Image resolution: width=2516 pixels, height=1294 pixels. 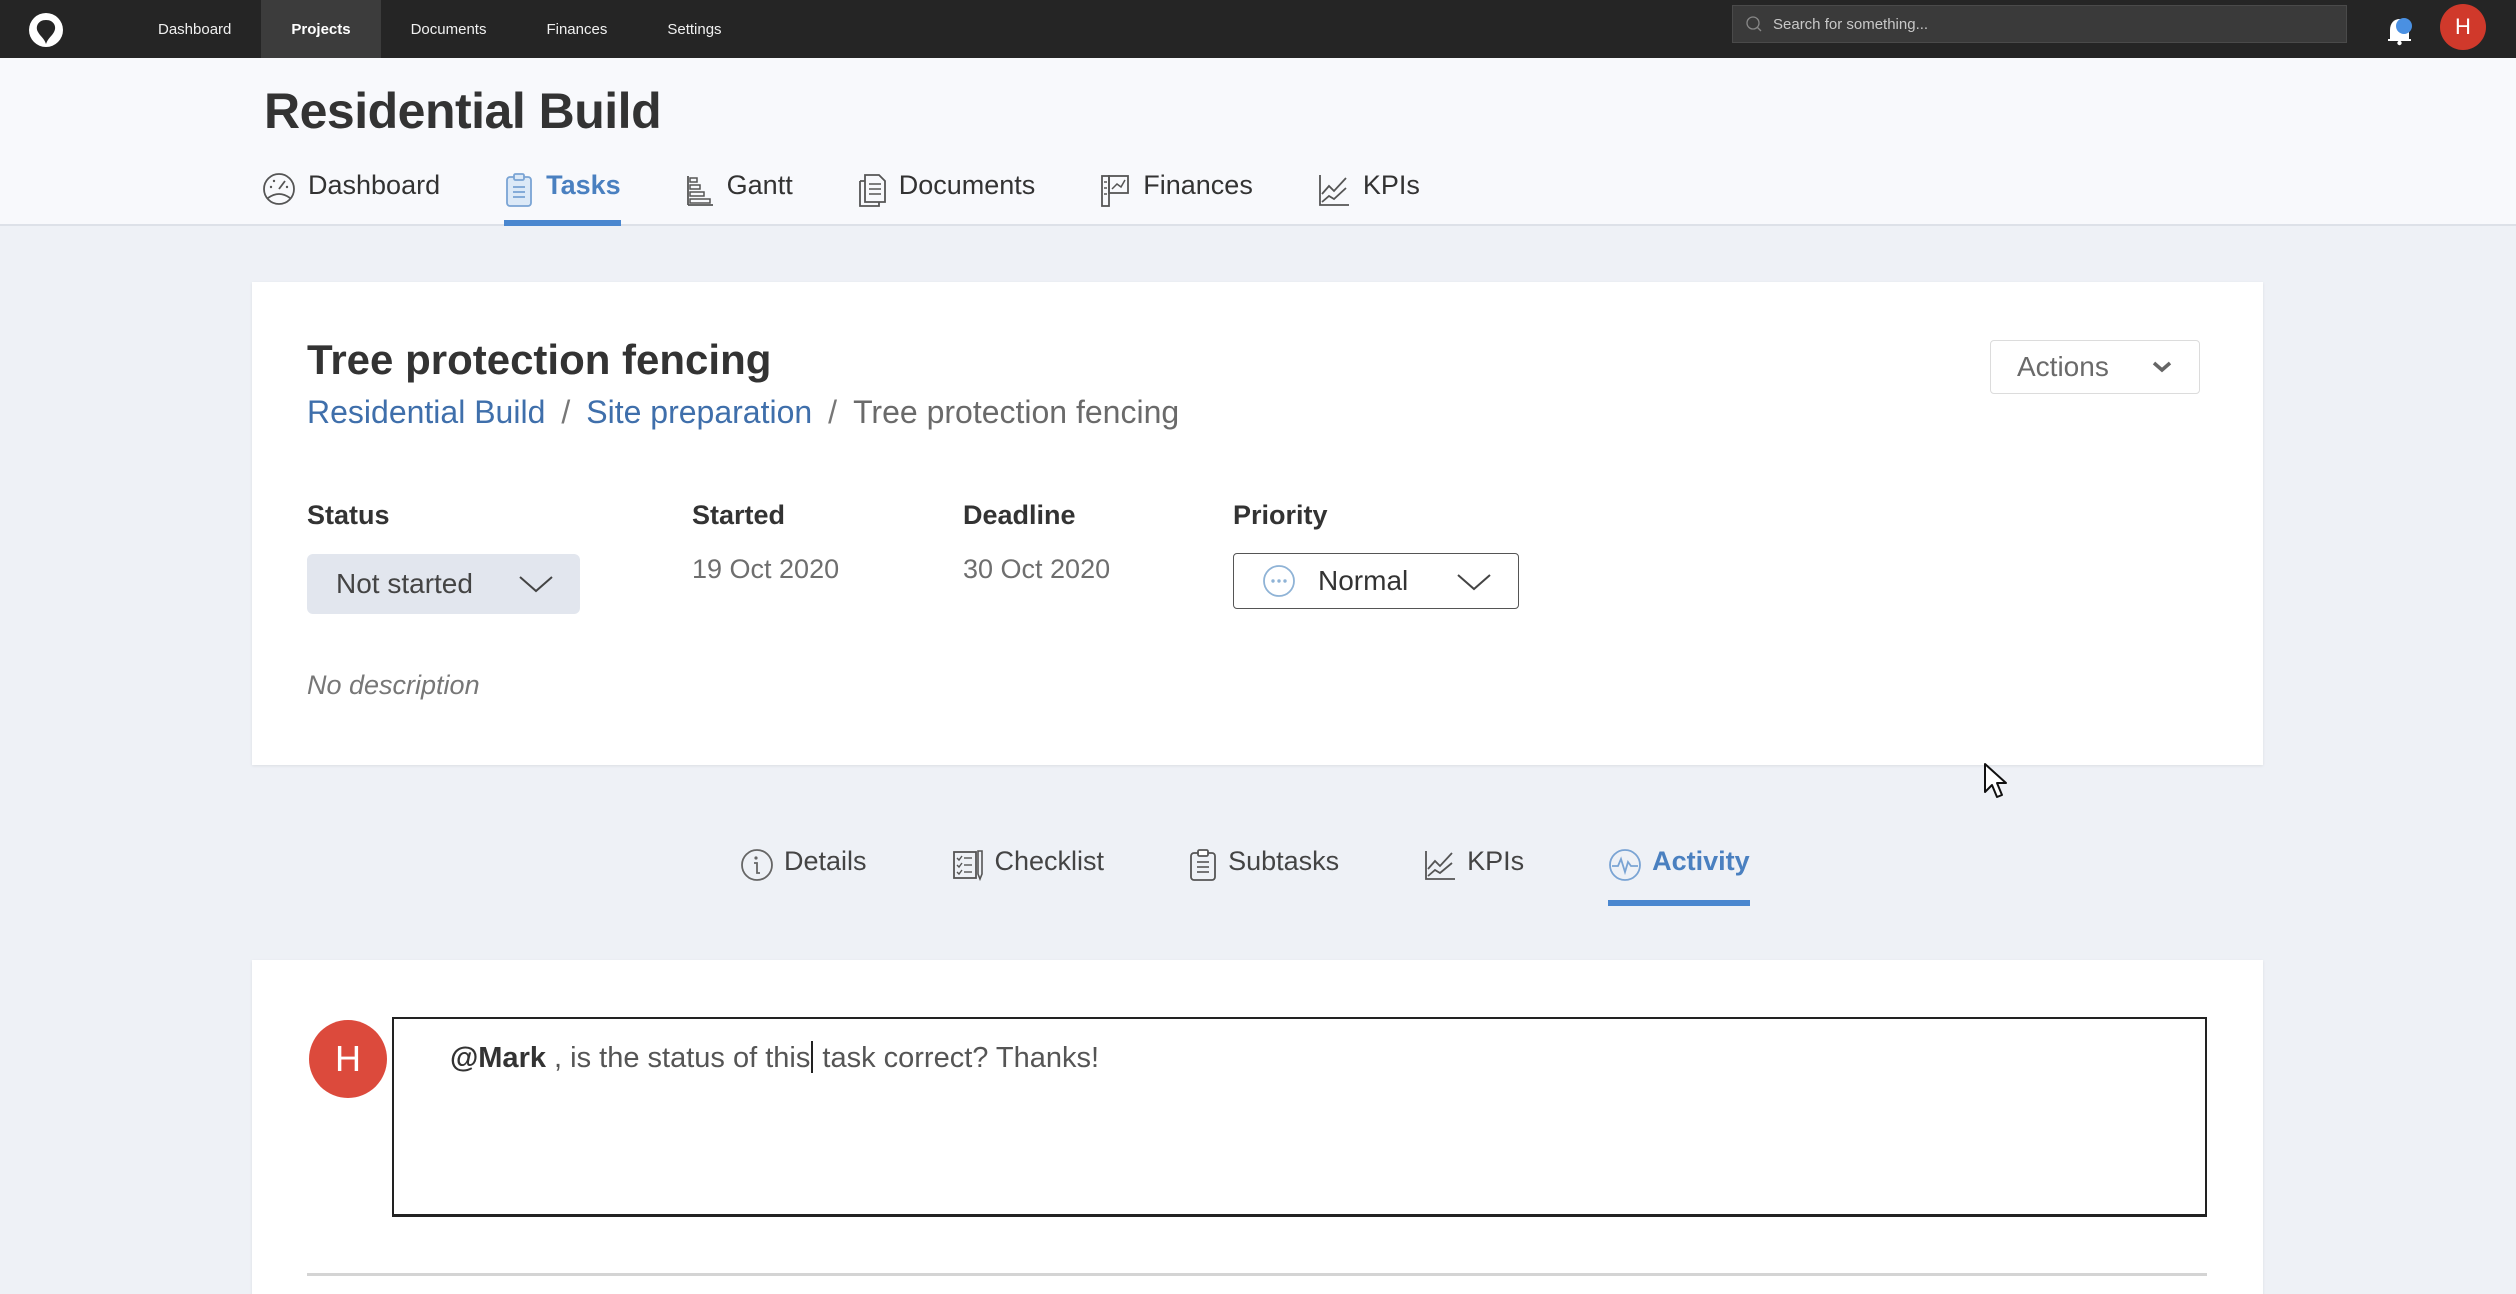 I want to click on tab-activity: Activity, so click(x=1679, y=876).